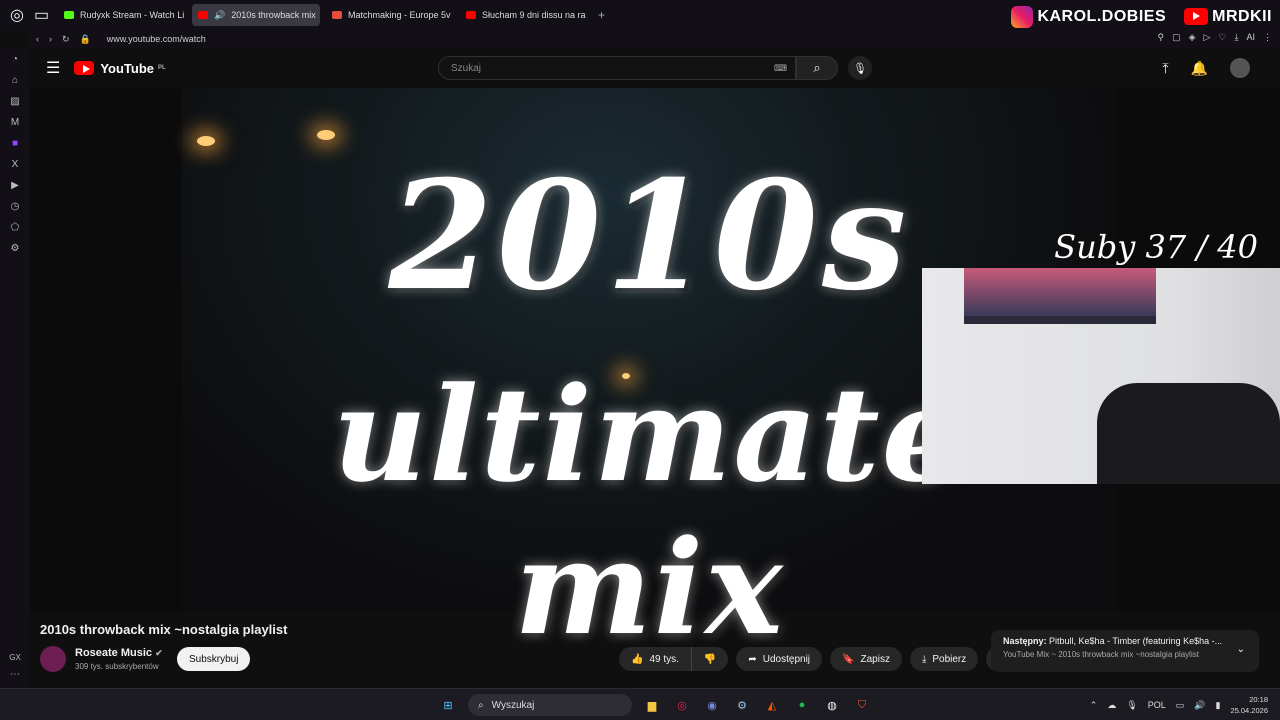 Image resolution: width=1280 pixels, height=720 pixels. I want to click on hamburger-menu-icon: ☰, so click(53, 68).